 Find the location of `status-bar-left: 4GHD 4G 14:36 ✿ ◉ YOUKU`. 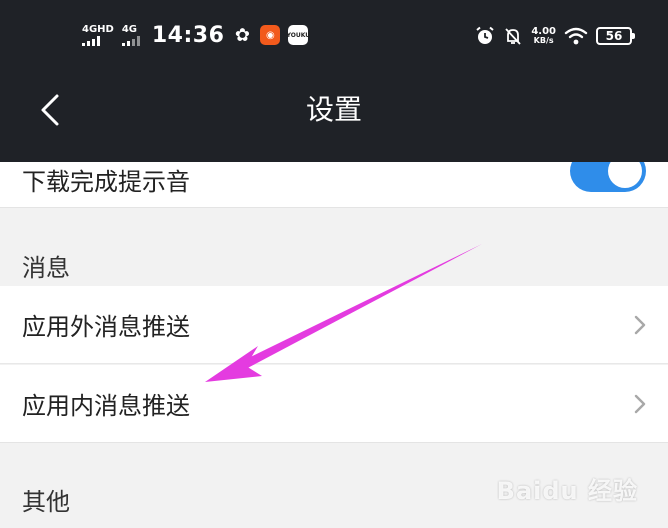

status-bar-left: 4GHD 4G 14:36 ✿ ◉ YOUKU is located at coordinates (196, 35).